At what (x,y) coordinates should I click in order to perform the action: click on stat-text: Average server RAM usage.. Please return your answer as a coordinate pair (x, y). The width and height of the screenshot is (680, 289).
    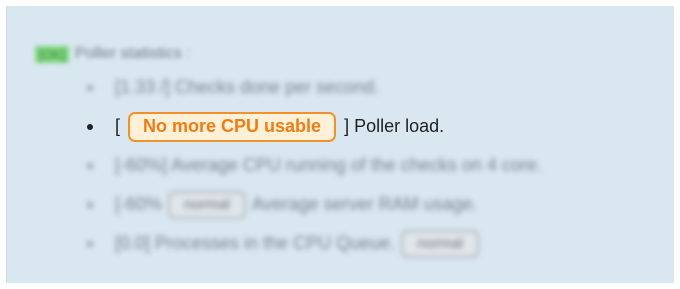
    Looking at the image, I should click on (364, 204).